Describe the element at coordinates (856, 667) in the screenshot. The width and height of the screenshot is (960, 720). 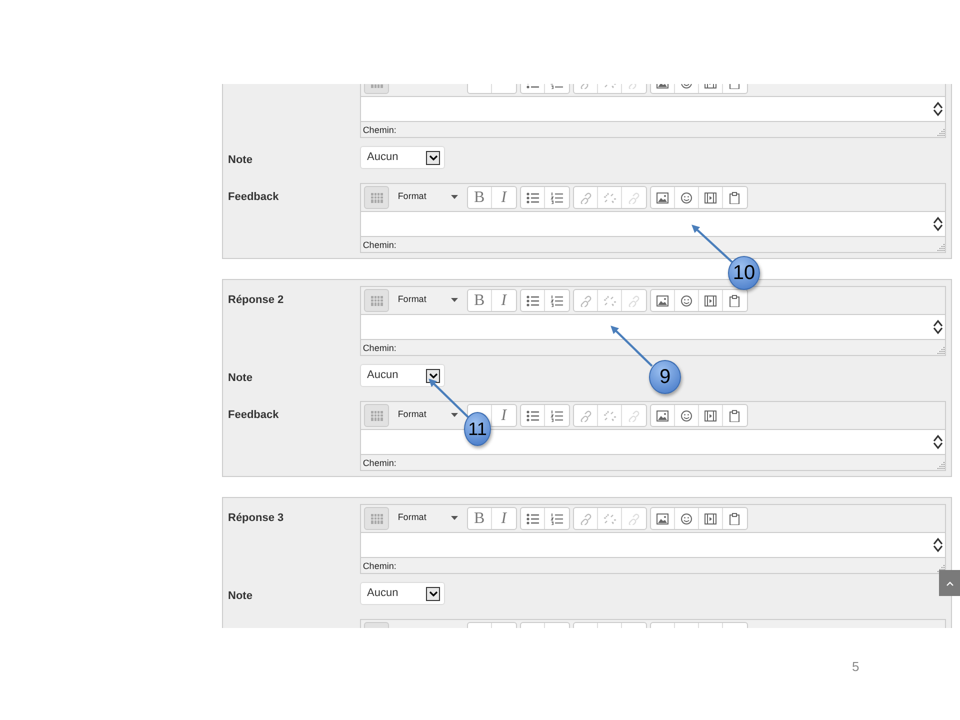
I see `slide-number: 5` at that location.